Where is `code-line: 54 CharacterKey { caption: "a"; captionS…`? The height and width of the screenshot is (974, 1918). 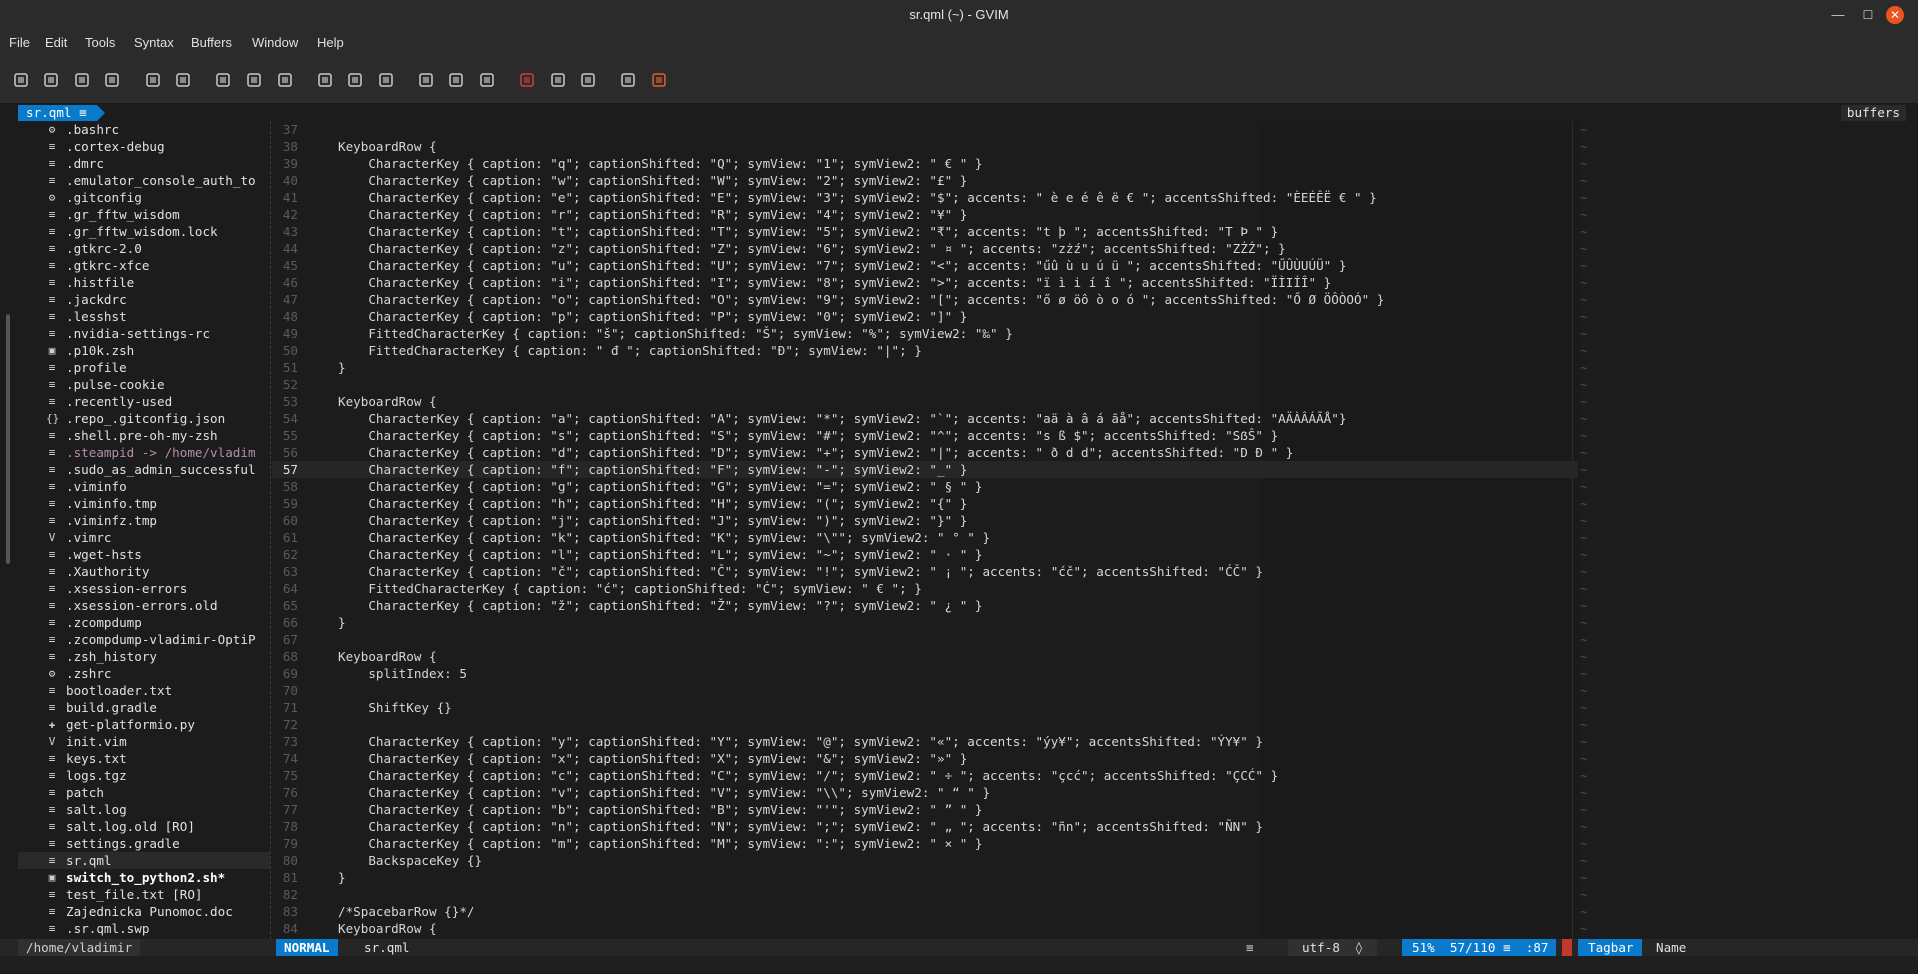
code-line: 54 CharacterKey { caption: "a"; captionS… is located at coordinates (925, 418).